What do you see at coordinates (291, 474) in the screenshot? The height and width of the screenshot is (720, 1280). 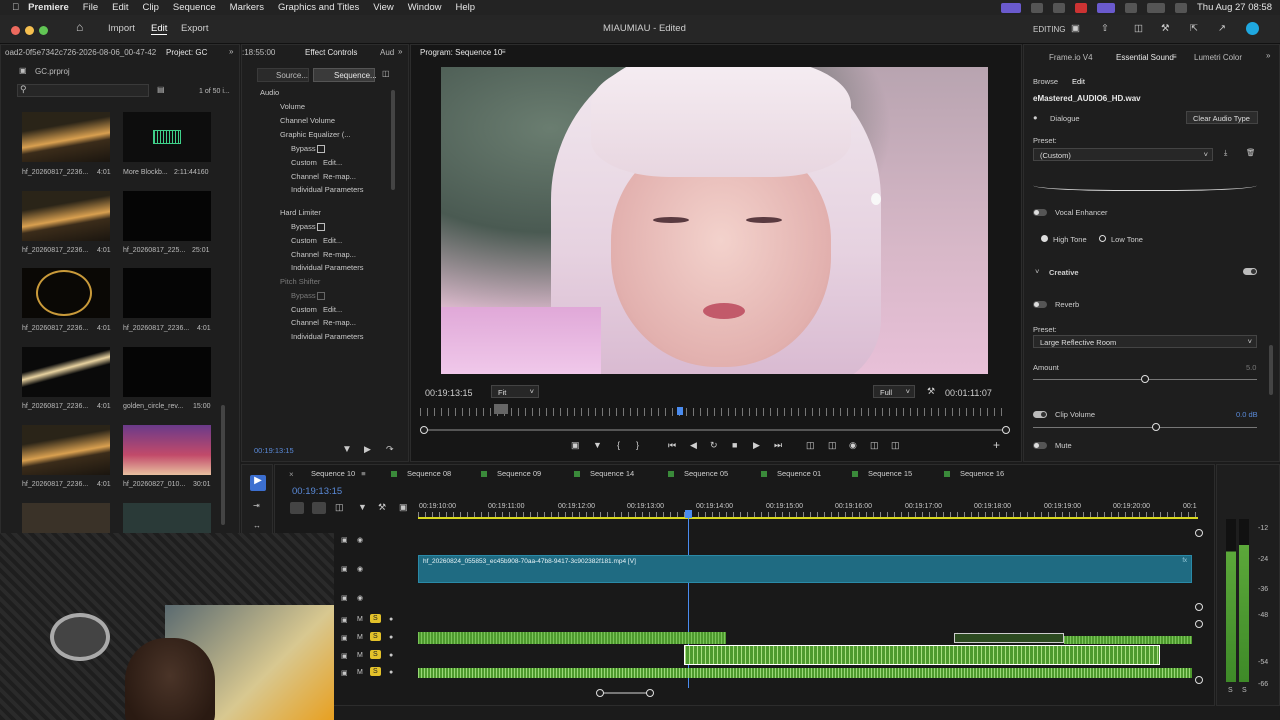 I see `timeline-close-icon: ×` at bounding box center [291, 474].